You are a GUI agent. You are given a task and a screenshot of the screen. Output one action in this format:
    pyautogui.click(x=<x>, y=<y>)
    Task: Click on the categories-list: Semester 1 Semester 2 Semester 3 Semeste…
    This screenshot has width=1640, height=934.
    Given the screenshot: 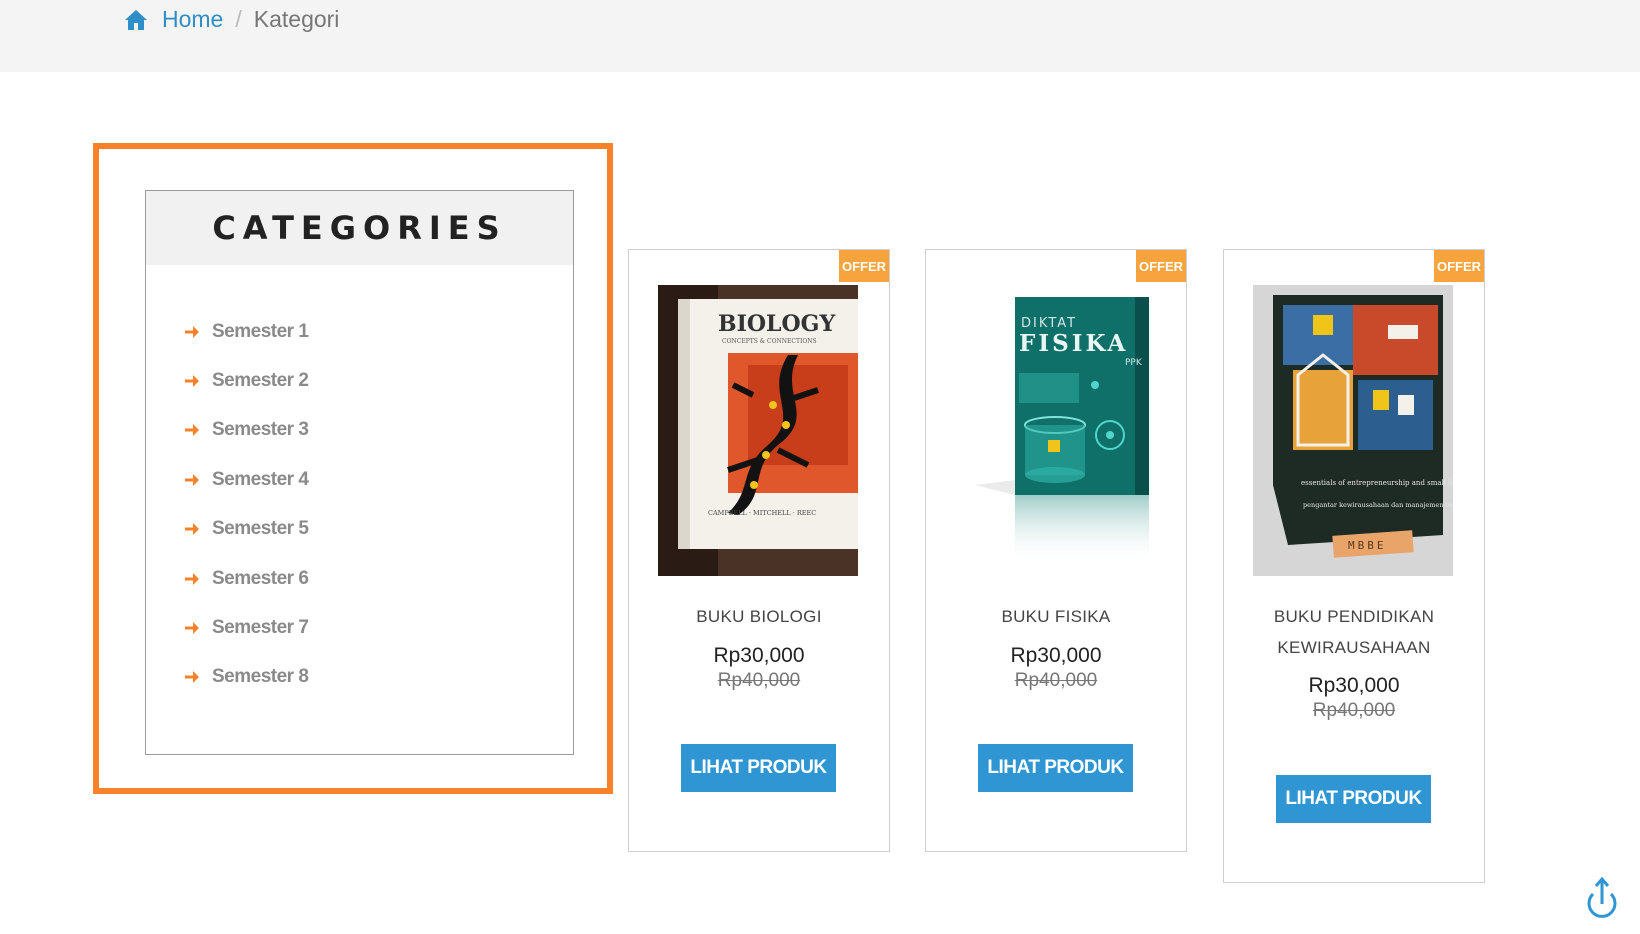 What is the action you would take?
    pyautogui.click(x=246, y=504)
    